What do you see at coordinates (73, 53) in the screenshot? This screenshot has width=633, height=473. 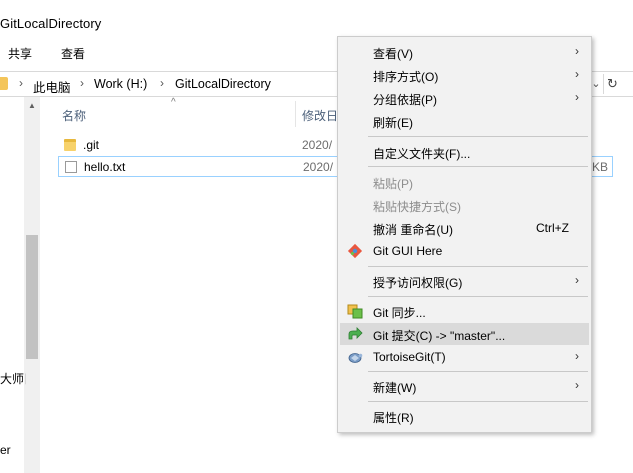 I see `tab-view: 查看` at bounding box center [73, 53].